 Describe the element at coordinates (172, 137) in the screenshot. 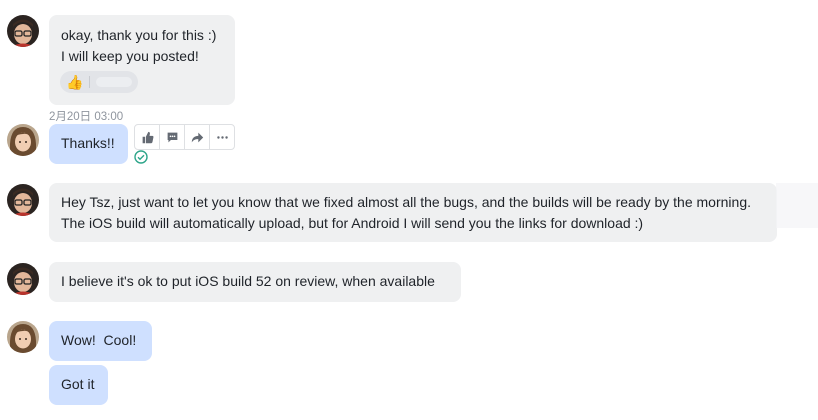

I see `reply-icon` at that location.